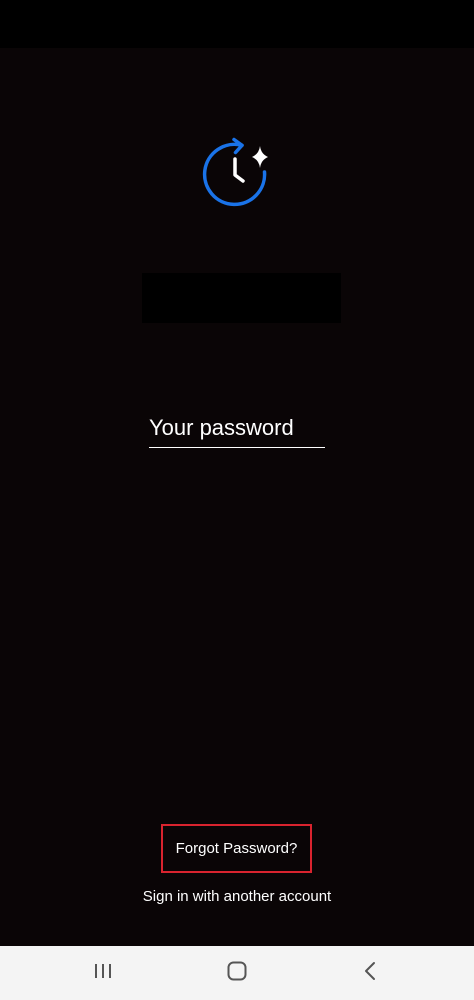 The width and height of the screenshot is (474, 1000). I want to click on app-logo-icon, so click(237, 170).